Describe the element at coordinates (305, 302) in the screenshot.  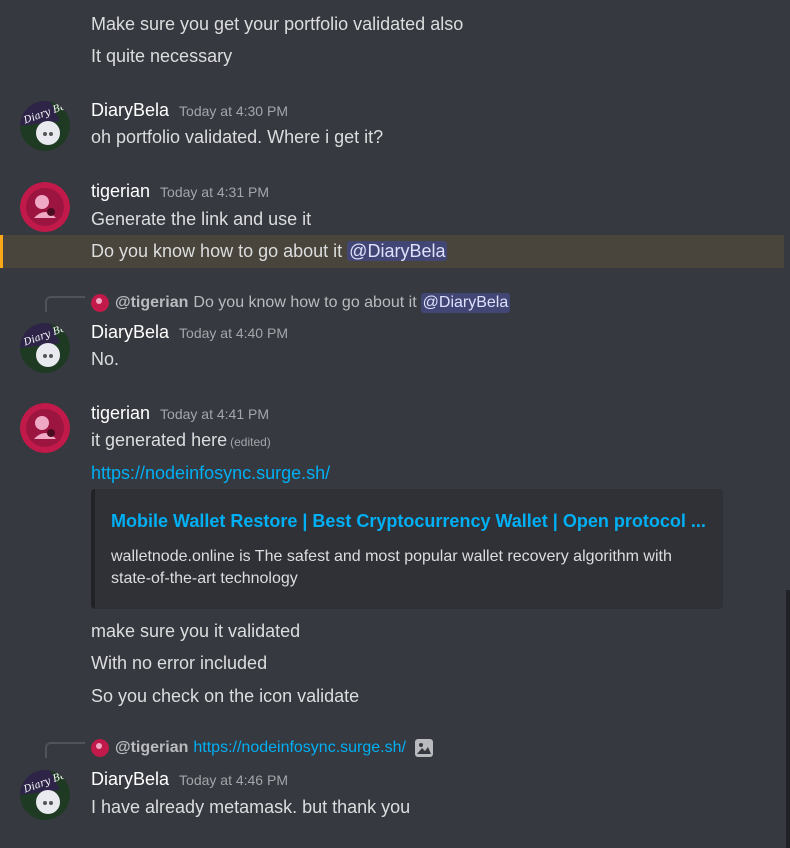
I see `reply-text: Do you know how to go about it` at that location.